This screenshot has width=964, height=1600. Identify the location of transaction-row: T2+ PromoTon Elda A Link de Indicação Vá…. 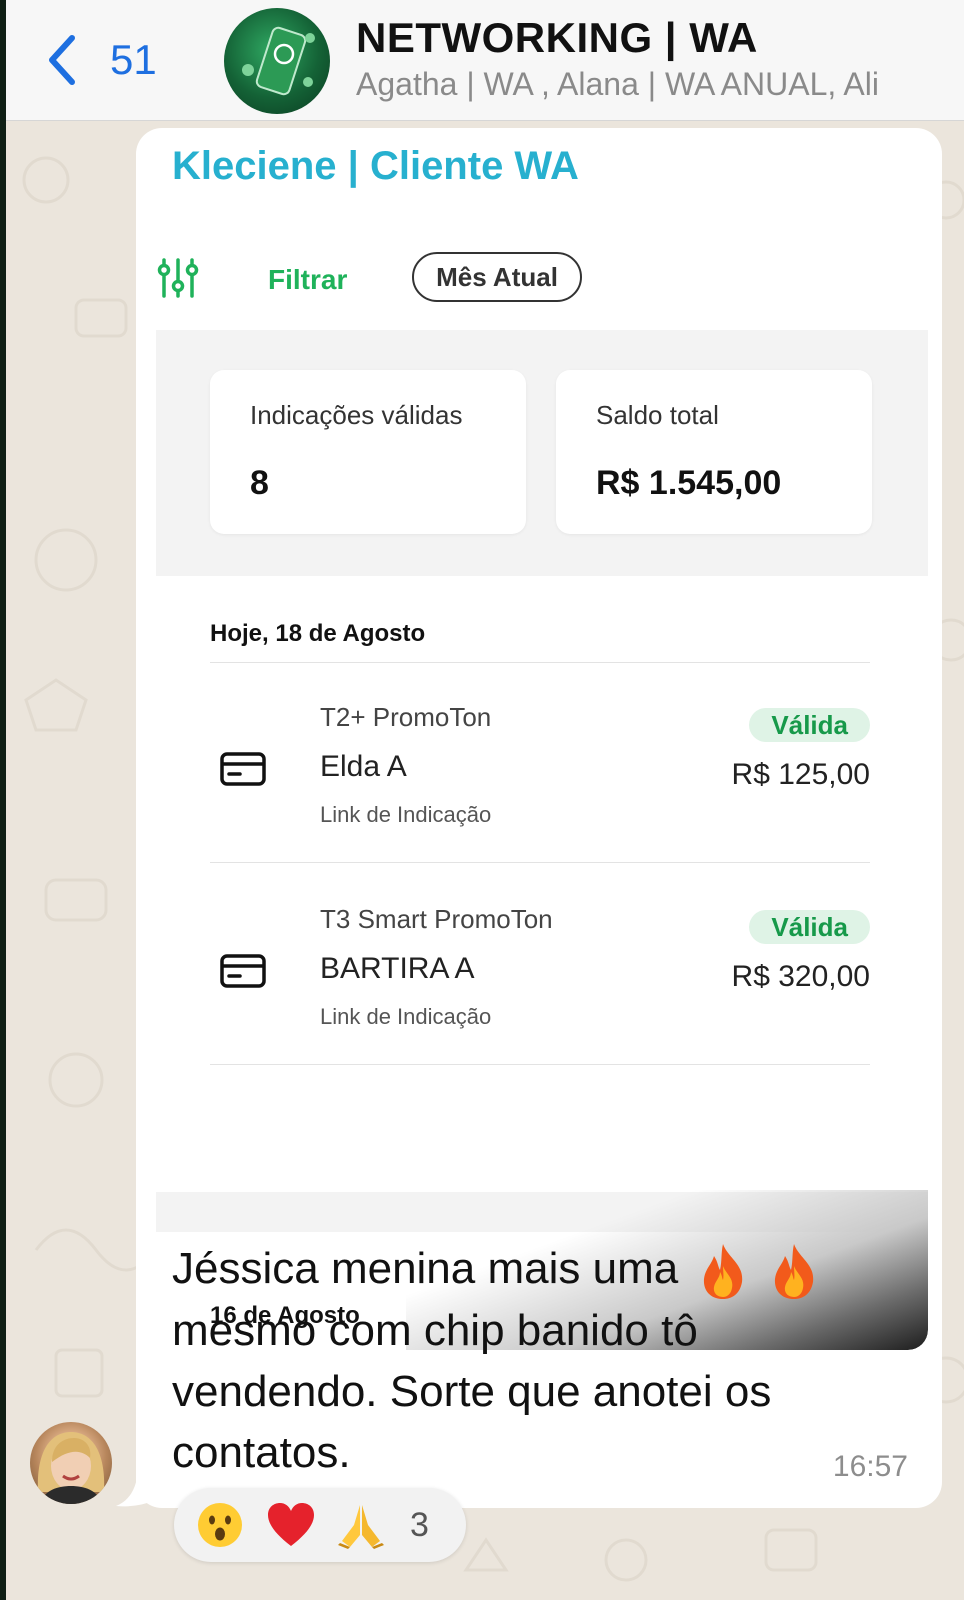
(537, 759).